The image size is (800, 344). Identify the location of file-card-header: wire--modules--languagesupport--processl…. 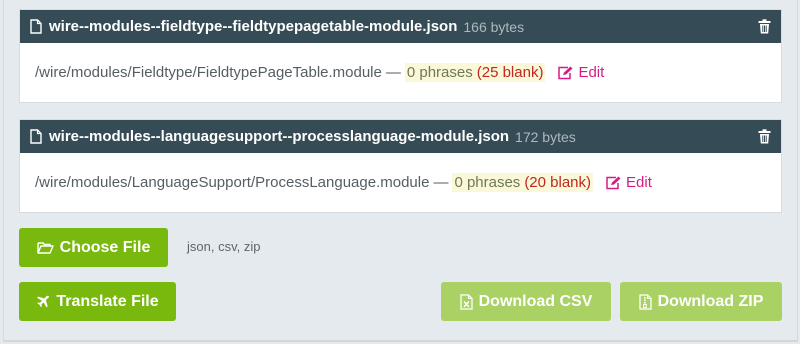
(400, 136).